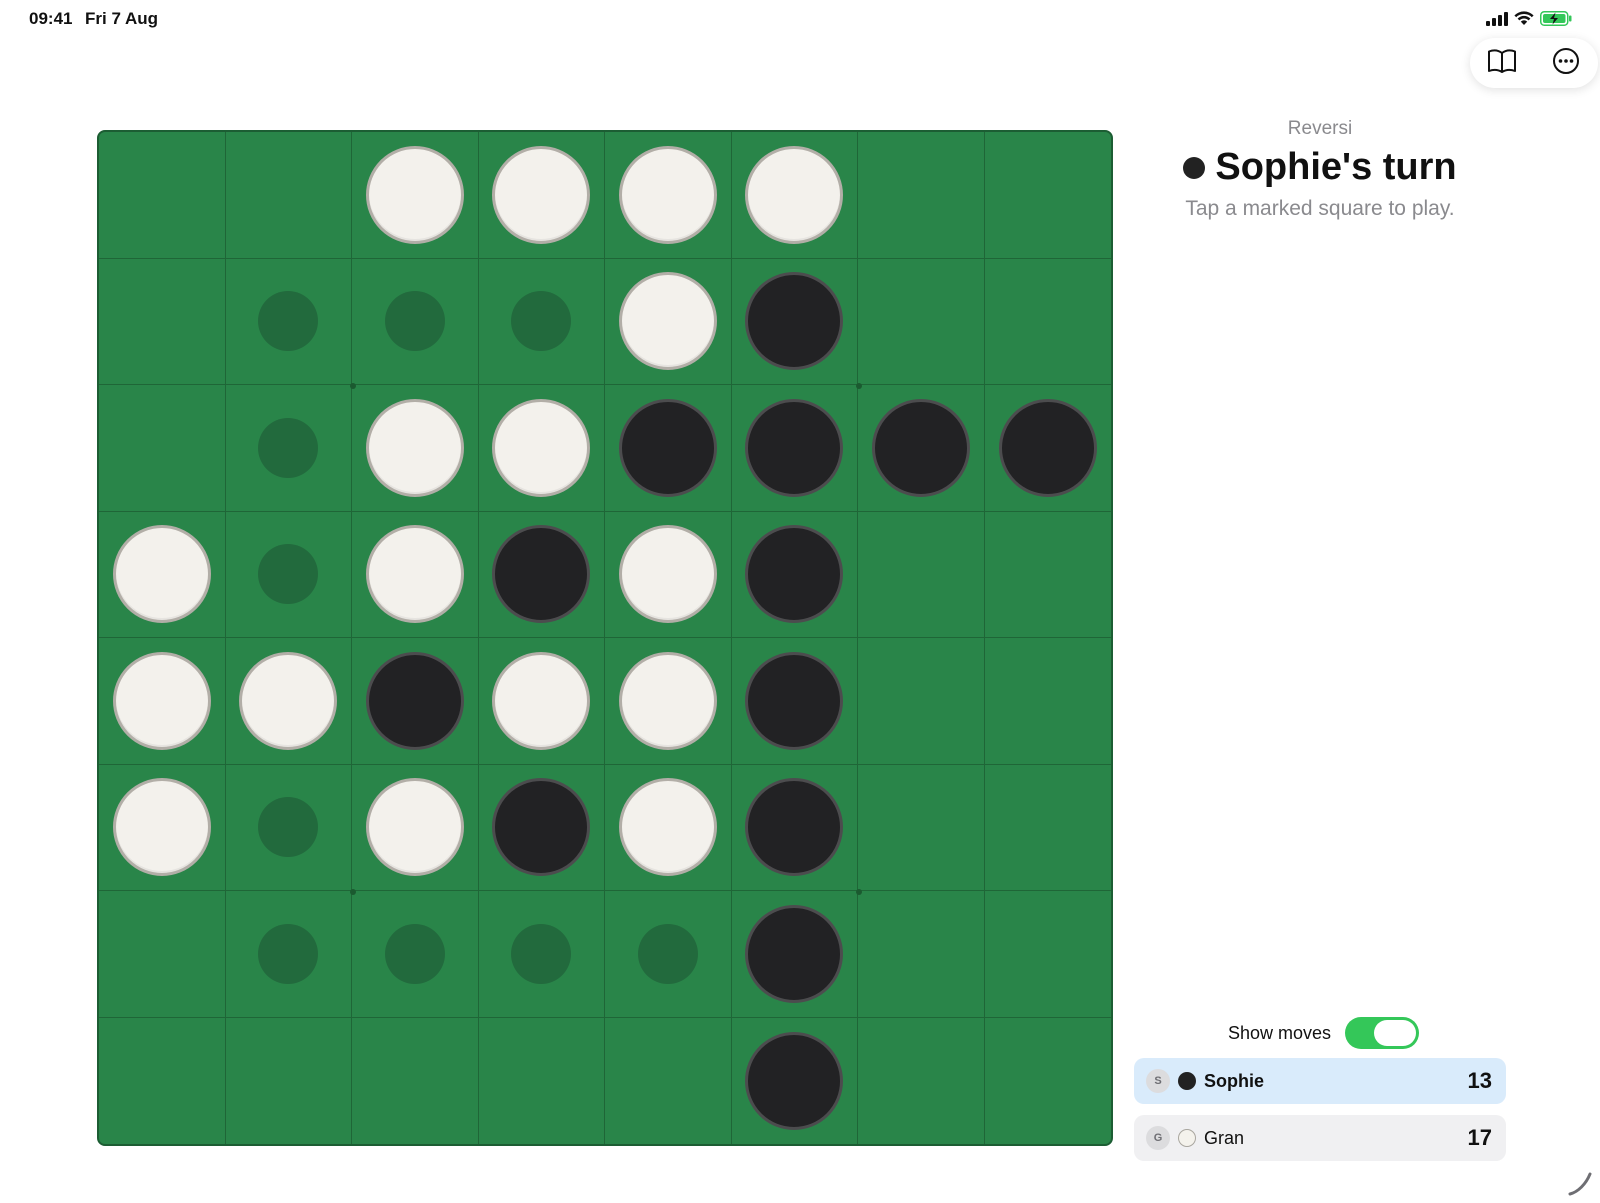 This screenshot has height=1203, width=1600. I want to click on board-cell-r4c1, so click(162, 574).